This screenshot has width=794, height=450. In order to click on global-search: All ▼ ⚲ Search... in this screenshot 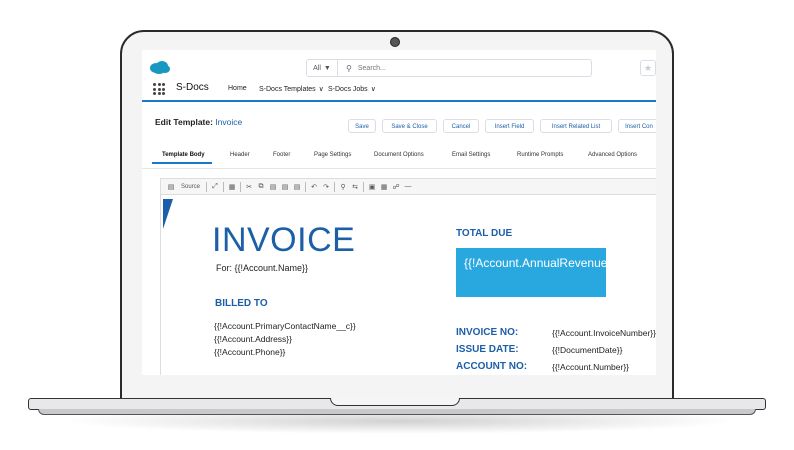, I will do `click(449, 68)`.